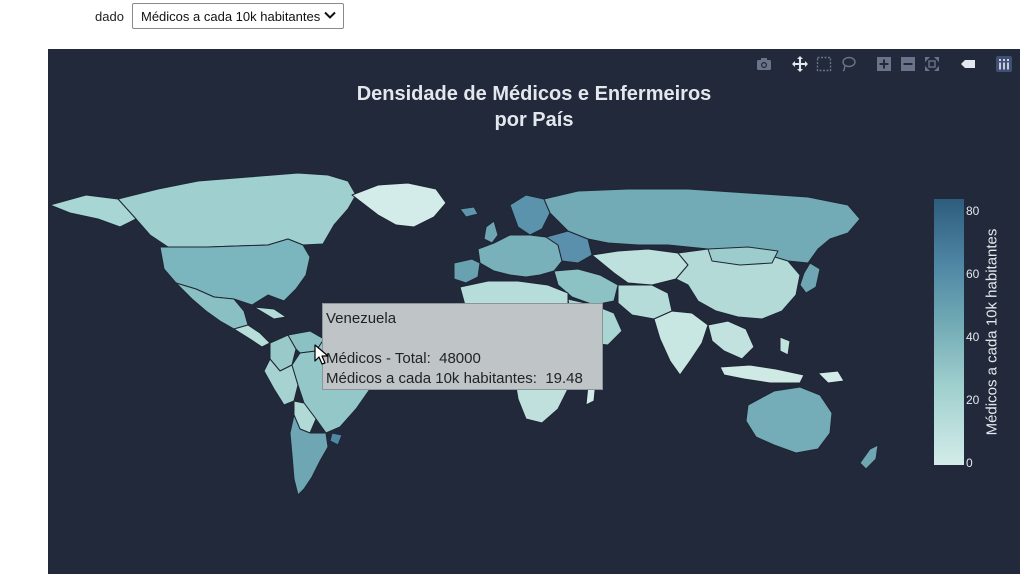 This screenshot has height=585, width=1025. What do you see at coordinates (431, 378) in the screenshot?
I see `tooltip-density-label: Médicos a cada 10k habitantes:` at bounding box center [431, 378].